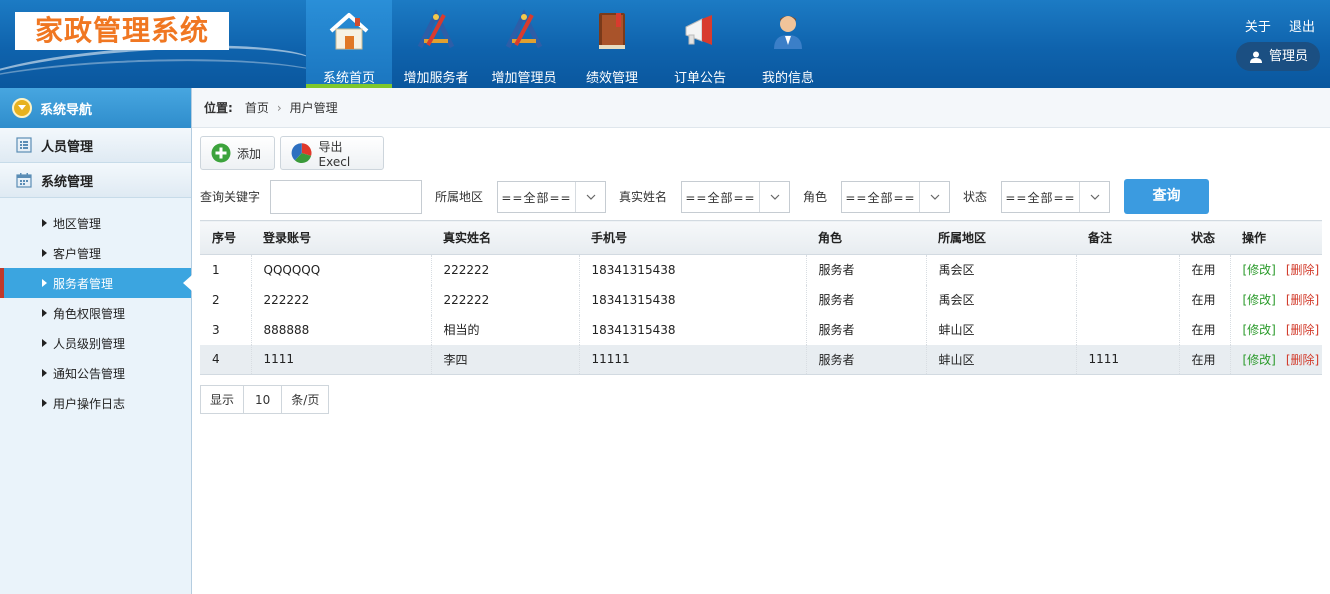  I want to click on sidebar-item-customer: 客户管理, so click(95, 253).